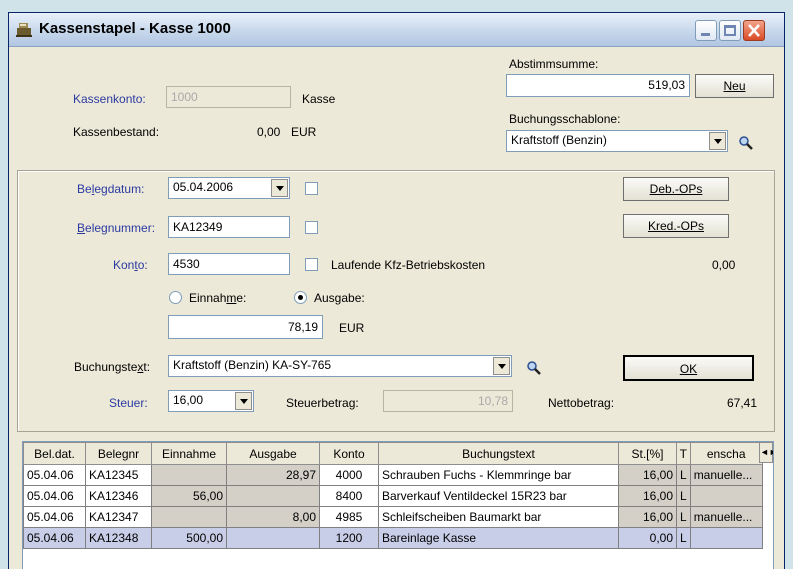 The image size is (793, 569). What do you see at coordinates (581, 403) in the screenshot?
I see `nettobetrag-label: Nettobetrag:` at bounding box center [581, 403].